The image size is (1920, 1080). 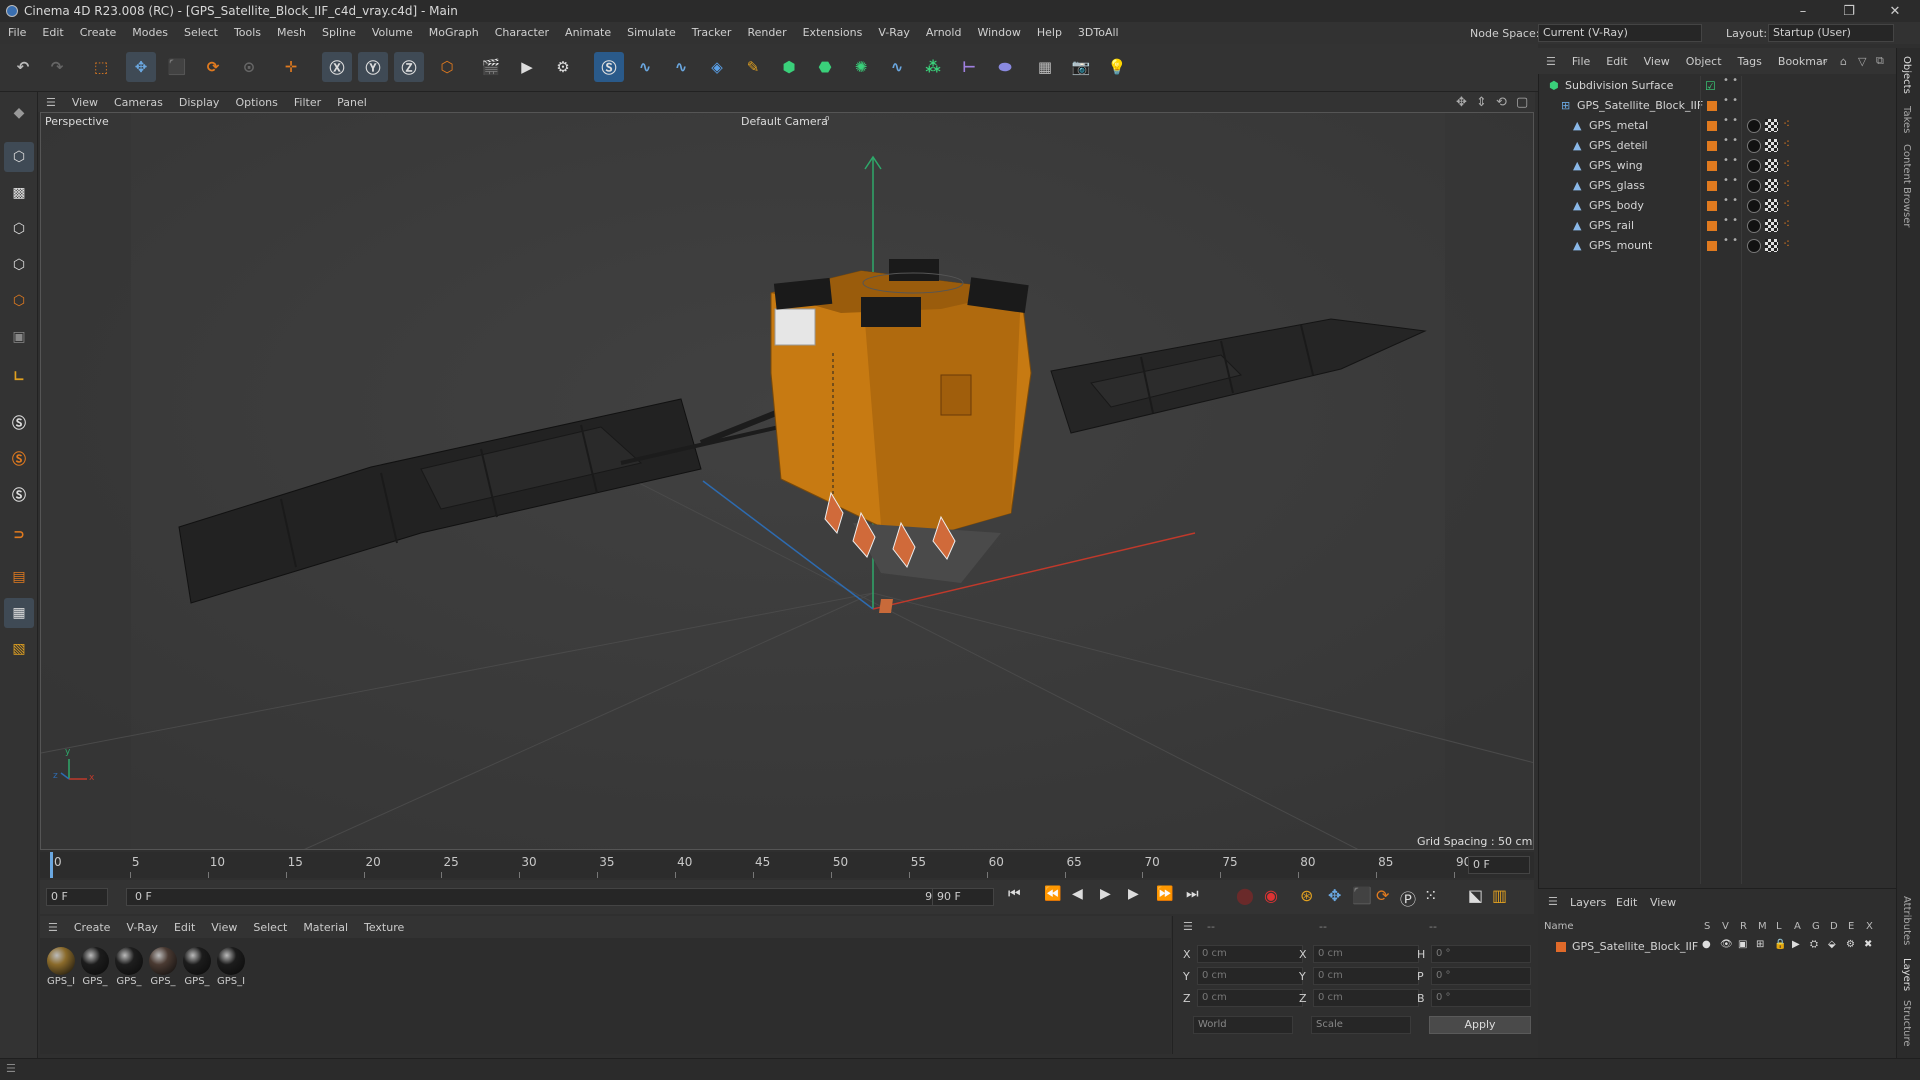 What do you see at coordinates (19, 649) in the screenshot?
I see `locked-workplane-icon: ▧` at bounding box center [19, 649].